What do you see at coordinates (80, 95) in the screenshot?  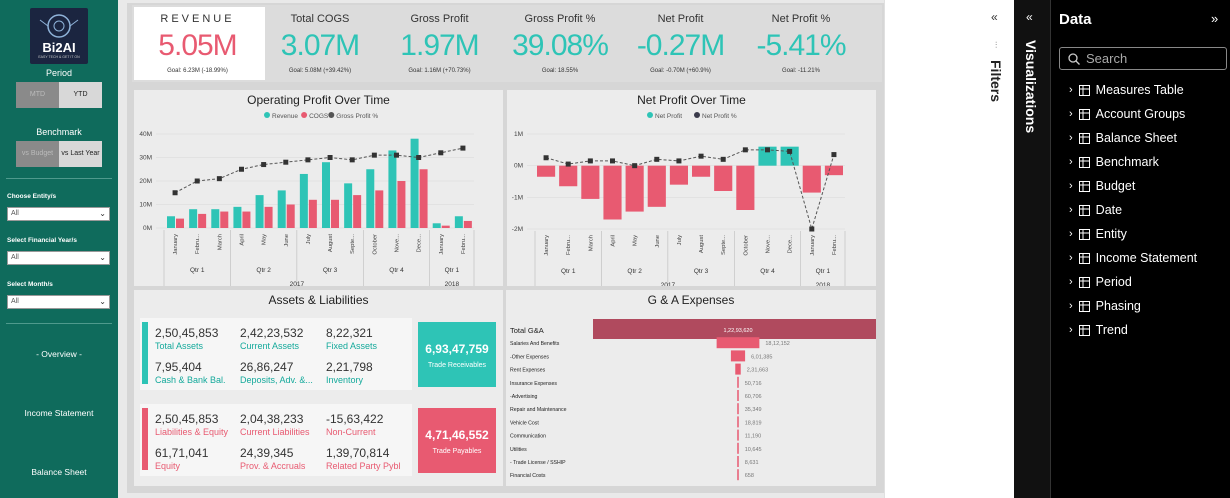 I see `ytd-button: YTD` at bounding box center [80, 95].